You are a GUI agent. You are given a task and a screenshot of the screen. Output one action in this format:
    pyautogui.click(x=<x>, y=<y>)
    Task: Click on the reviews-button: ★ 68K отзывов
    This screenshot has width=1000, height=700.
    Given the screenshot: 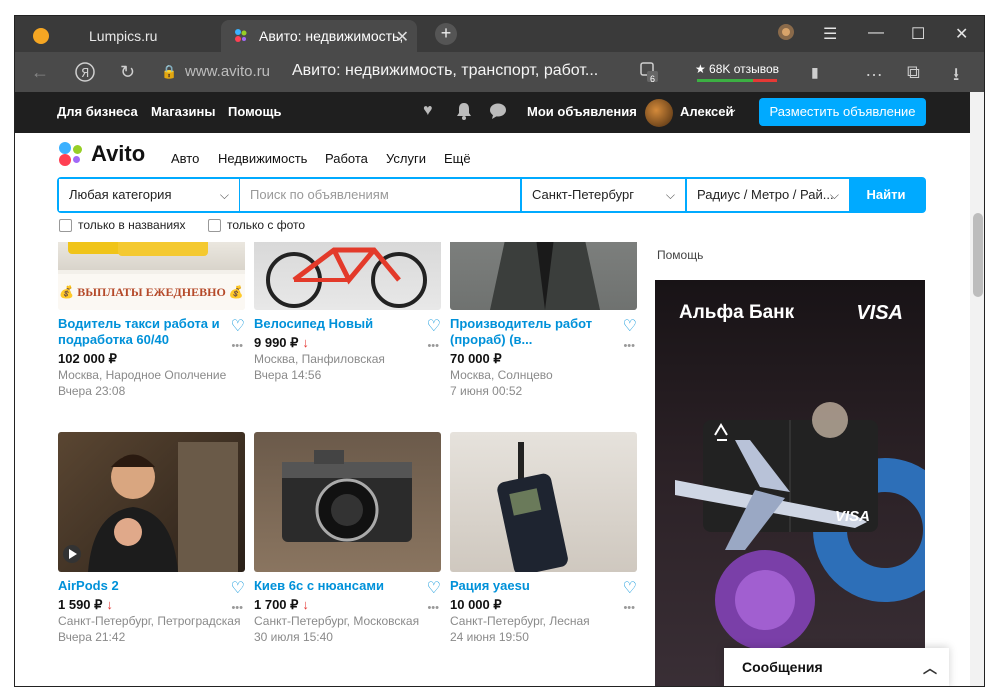 What is the action you would take?
    pyautogui.click(x=737, y=71)
    